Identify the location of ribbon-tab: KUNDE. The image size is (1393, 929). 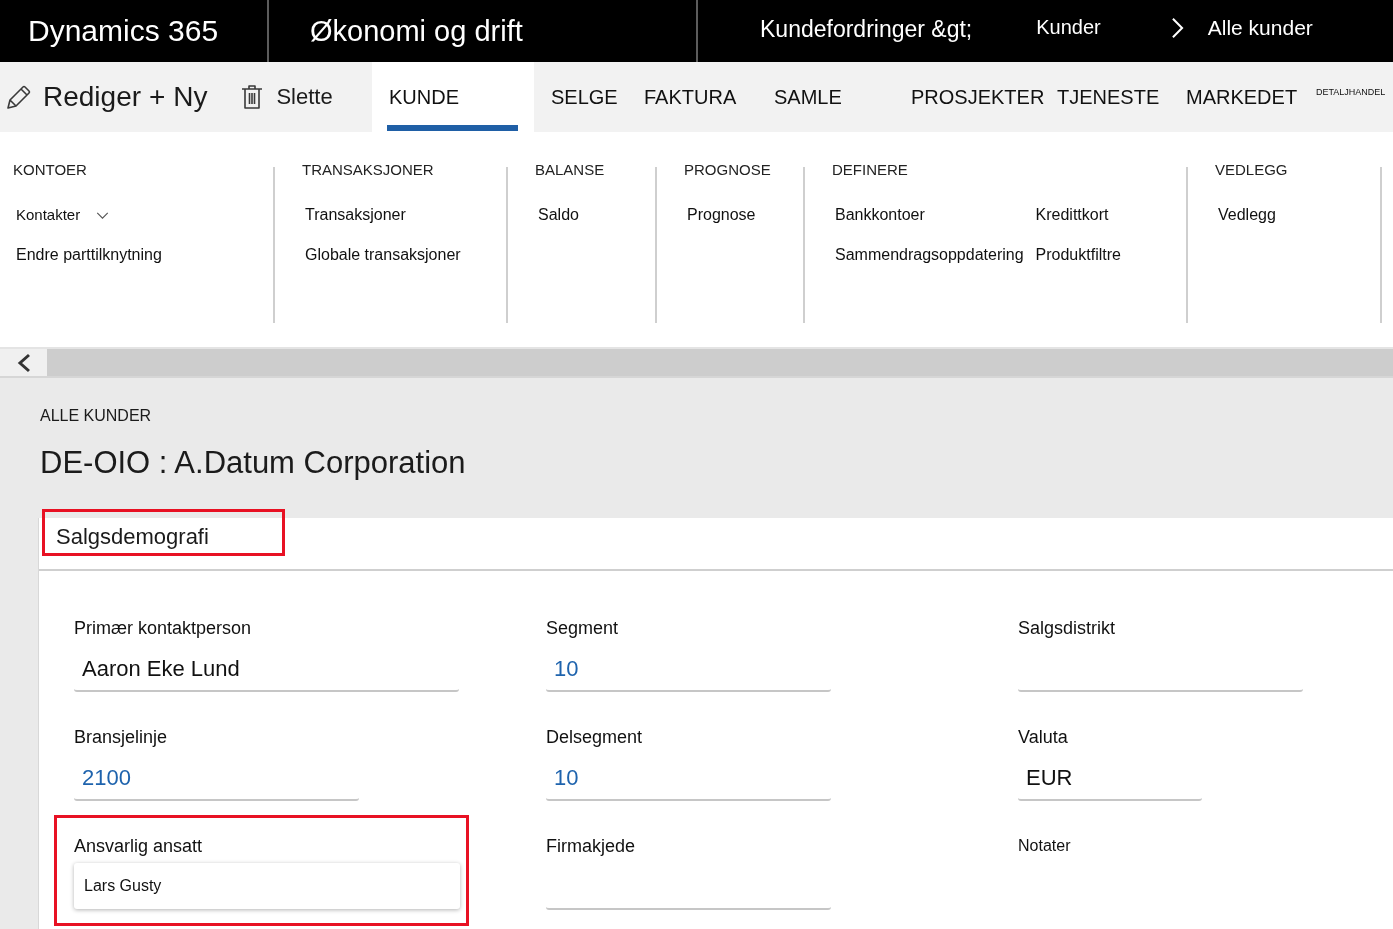
(453, 97).